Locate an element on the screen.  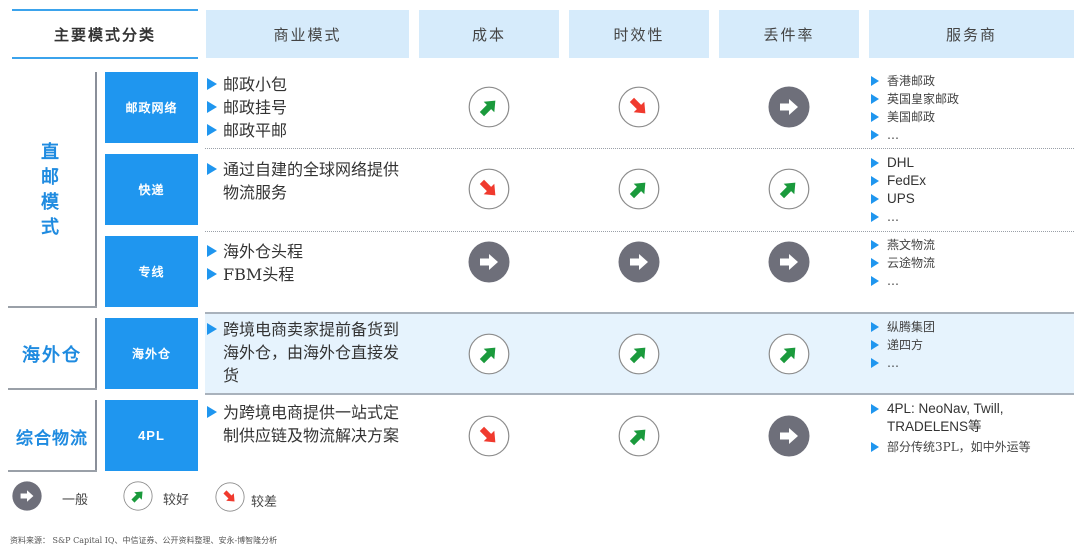
category-postal: 邮政网络 is located at coordinates (151, 107).